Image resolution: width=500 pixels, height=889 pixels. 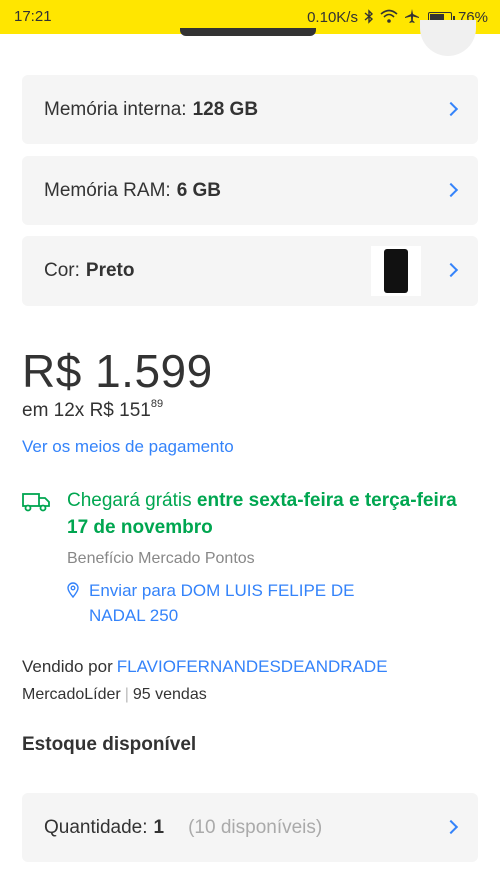 I want to click on seller-name-link: FLAVIOFERNANDESDEANDRADE, so click(x=252, y=666).